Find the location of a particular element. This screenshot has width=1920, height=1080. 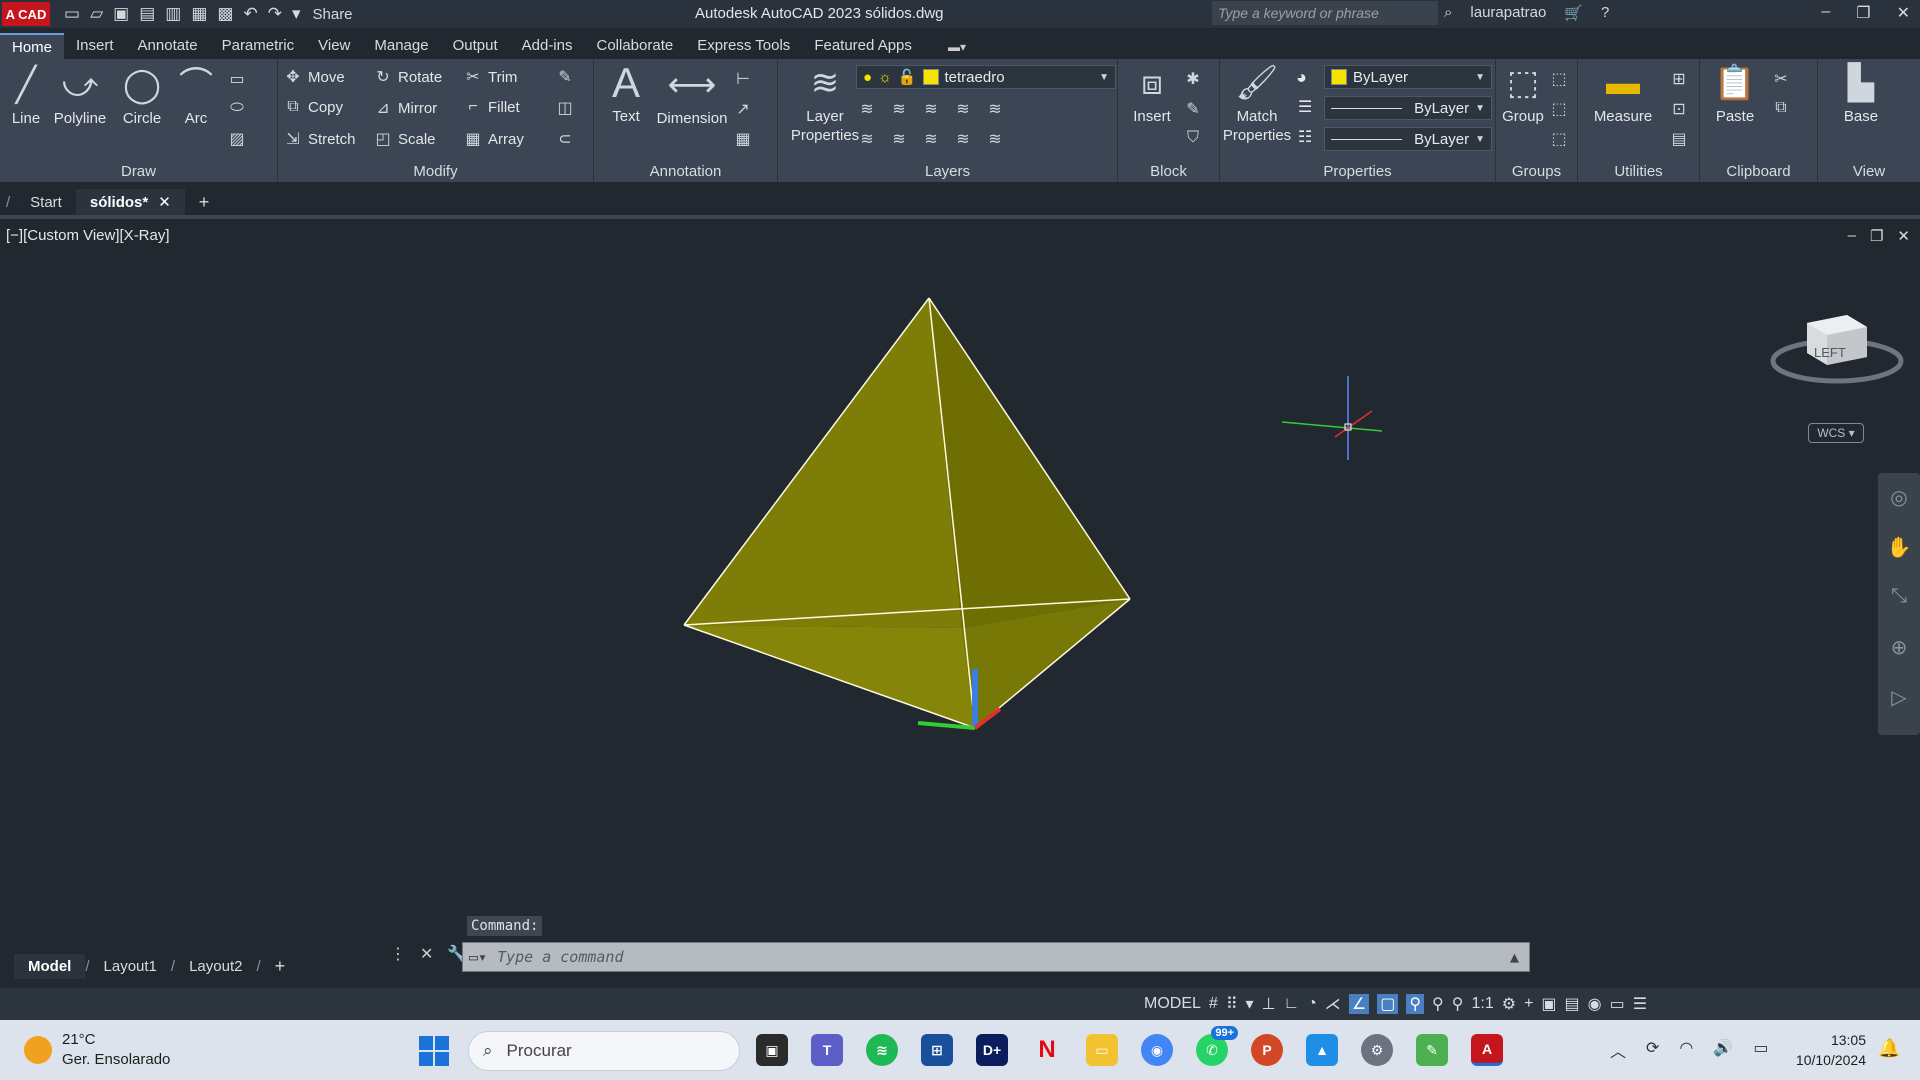

model-tab: Model is located at coordinates (50, 966).